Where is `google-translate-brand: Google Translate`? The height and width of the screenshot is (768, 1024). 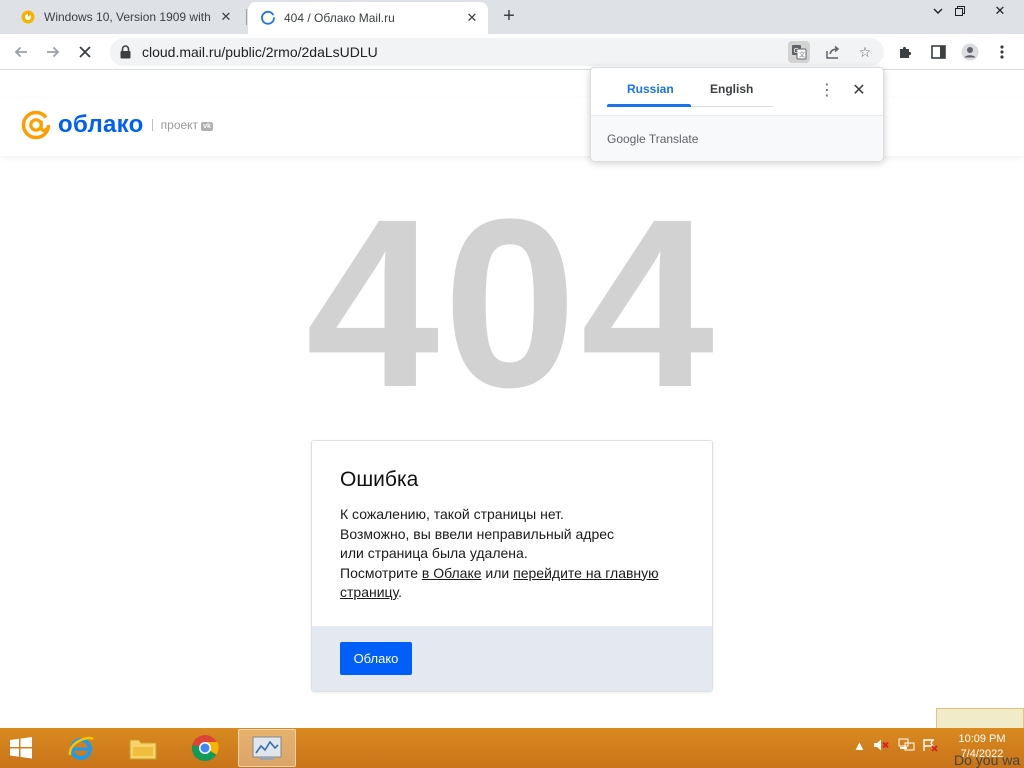
google-translate-brand: Google Translate is located at coordinates (652, 139).